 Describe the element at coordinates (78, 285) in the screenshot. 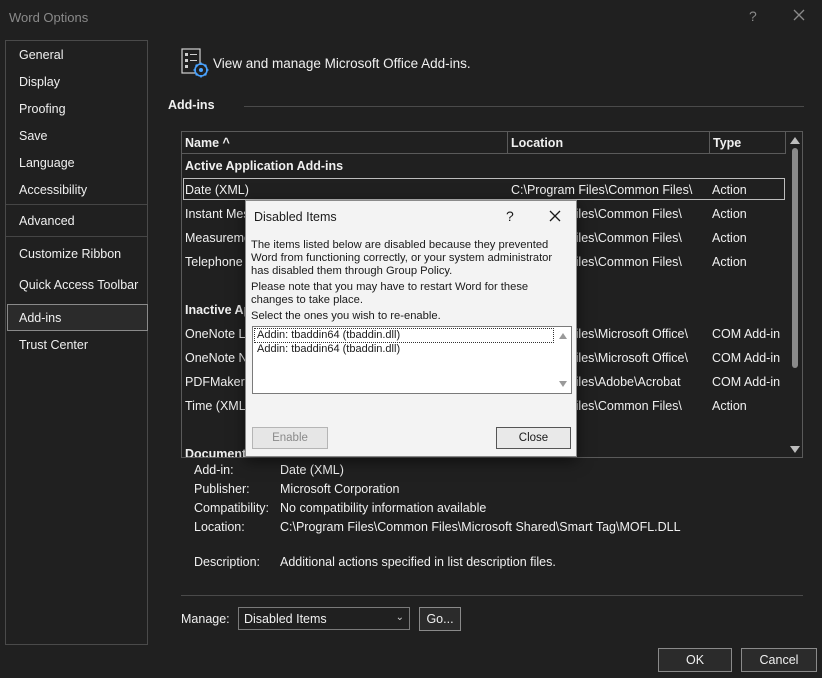

I see `sidebar-item-quick-access-toolbar: Quick Access Toolbar` at that location.